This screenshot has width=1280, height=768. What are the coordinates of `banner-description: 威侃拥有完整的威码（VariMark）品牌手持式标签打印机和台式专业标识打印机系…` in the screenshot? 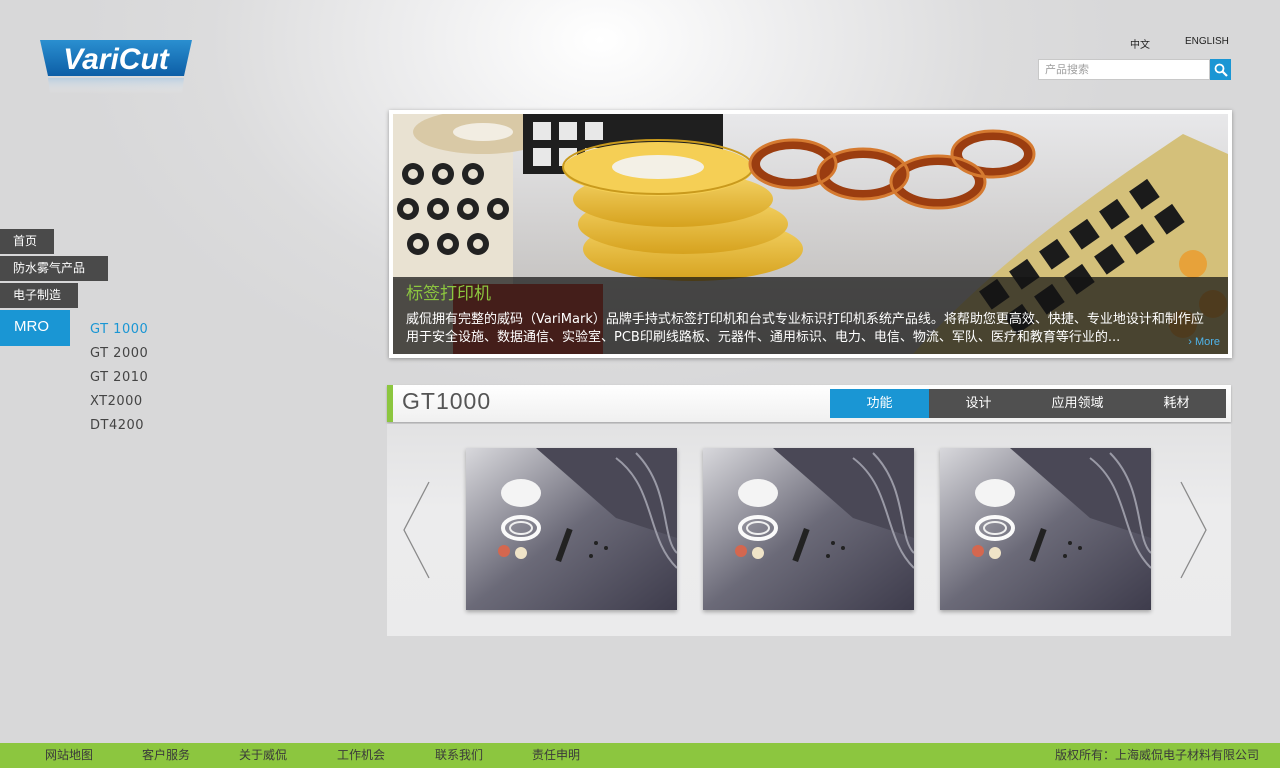 It's located at (805, 328).